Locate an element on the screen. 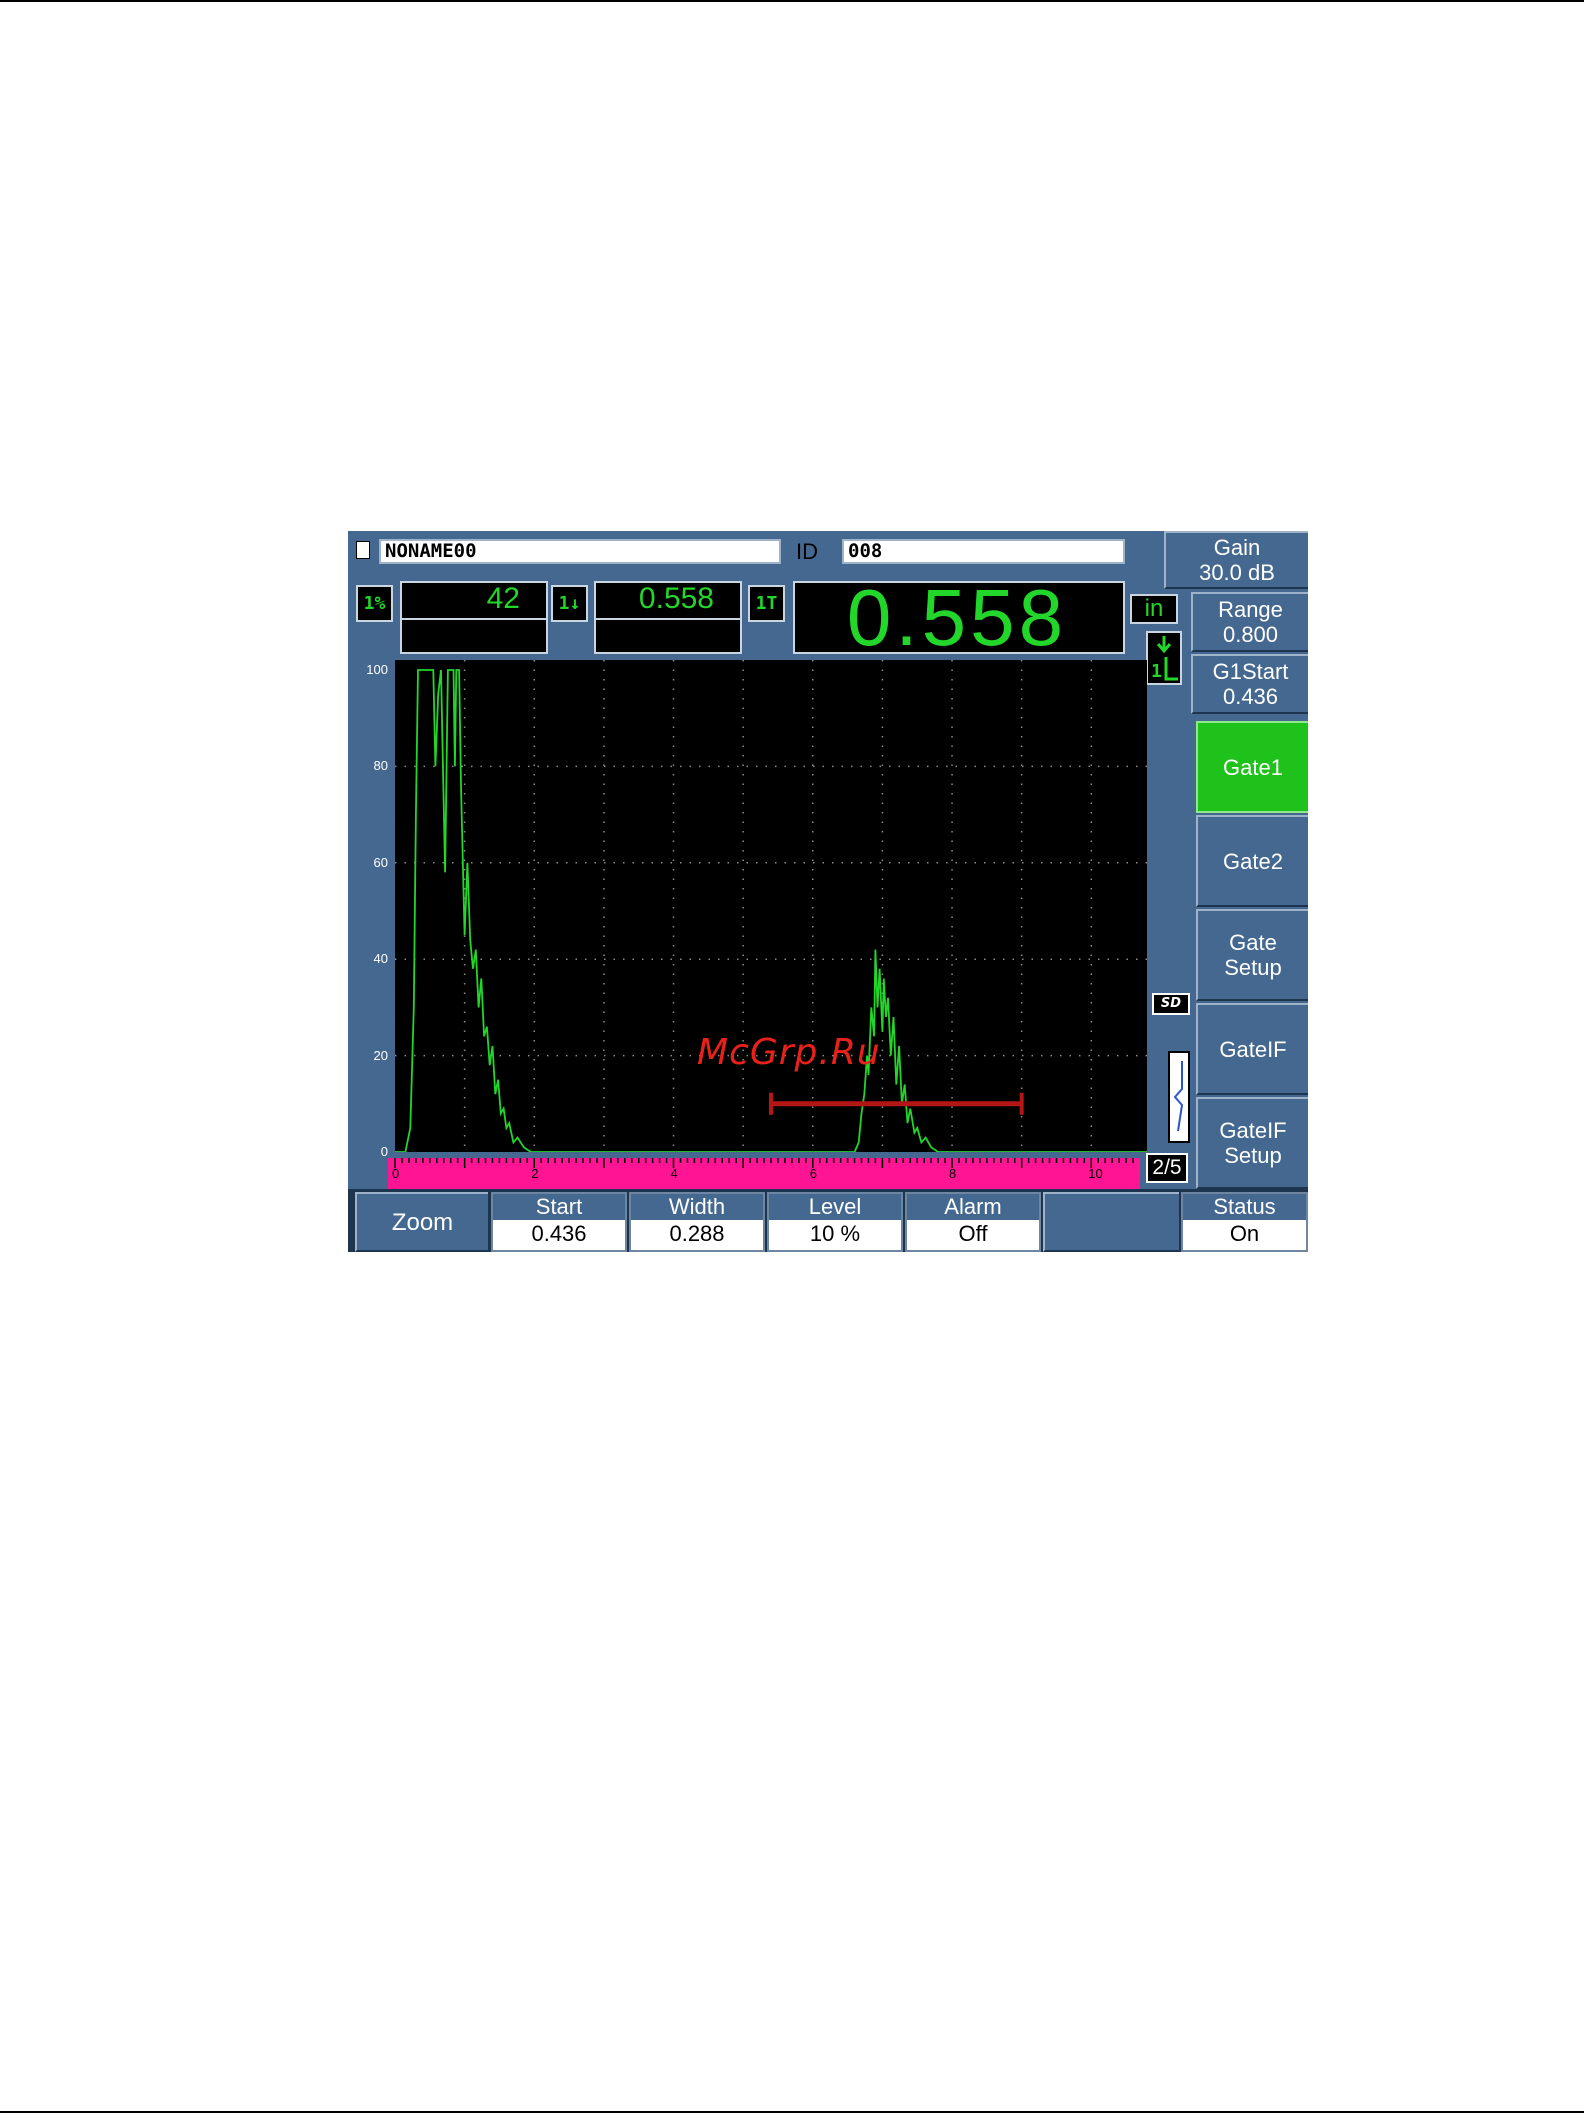  menu-gateif-setup: GateIF Setup is located at coordinates (1252, 1143).